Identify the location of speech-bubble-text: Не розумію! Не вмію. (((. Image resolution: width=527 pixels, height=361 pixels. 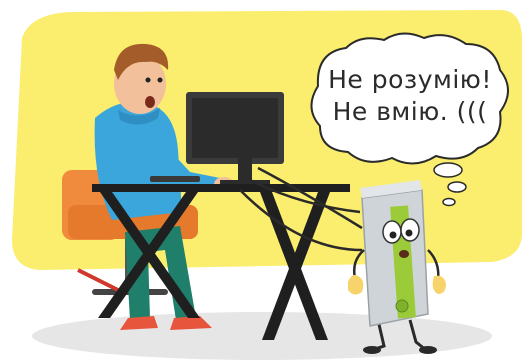
(410, 96).